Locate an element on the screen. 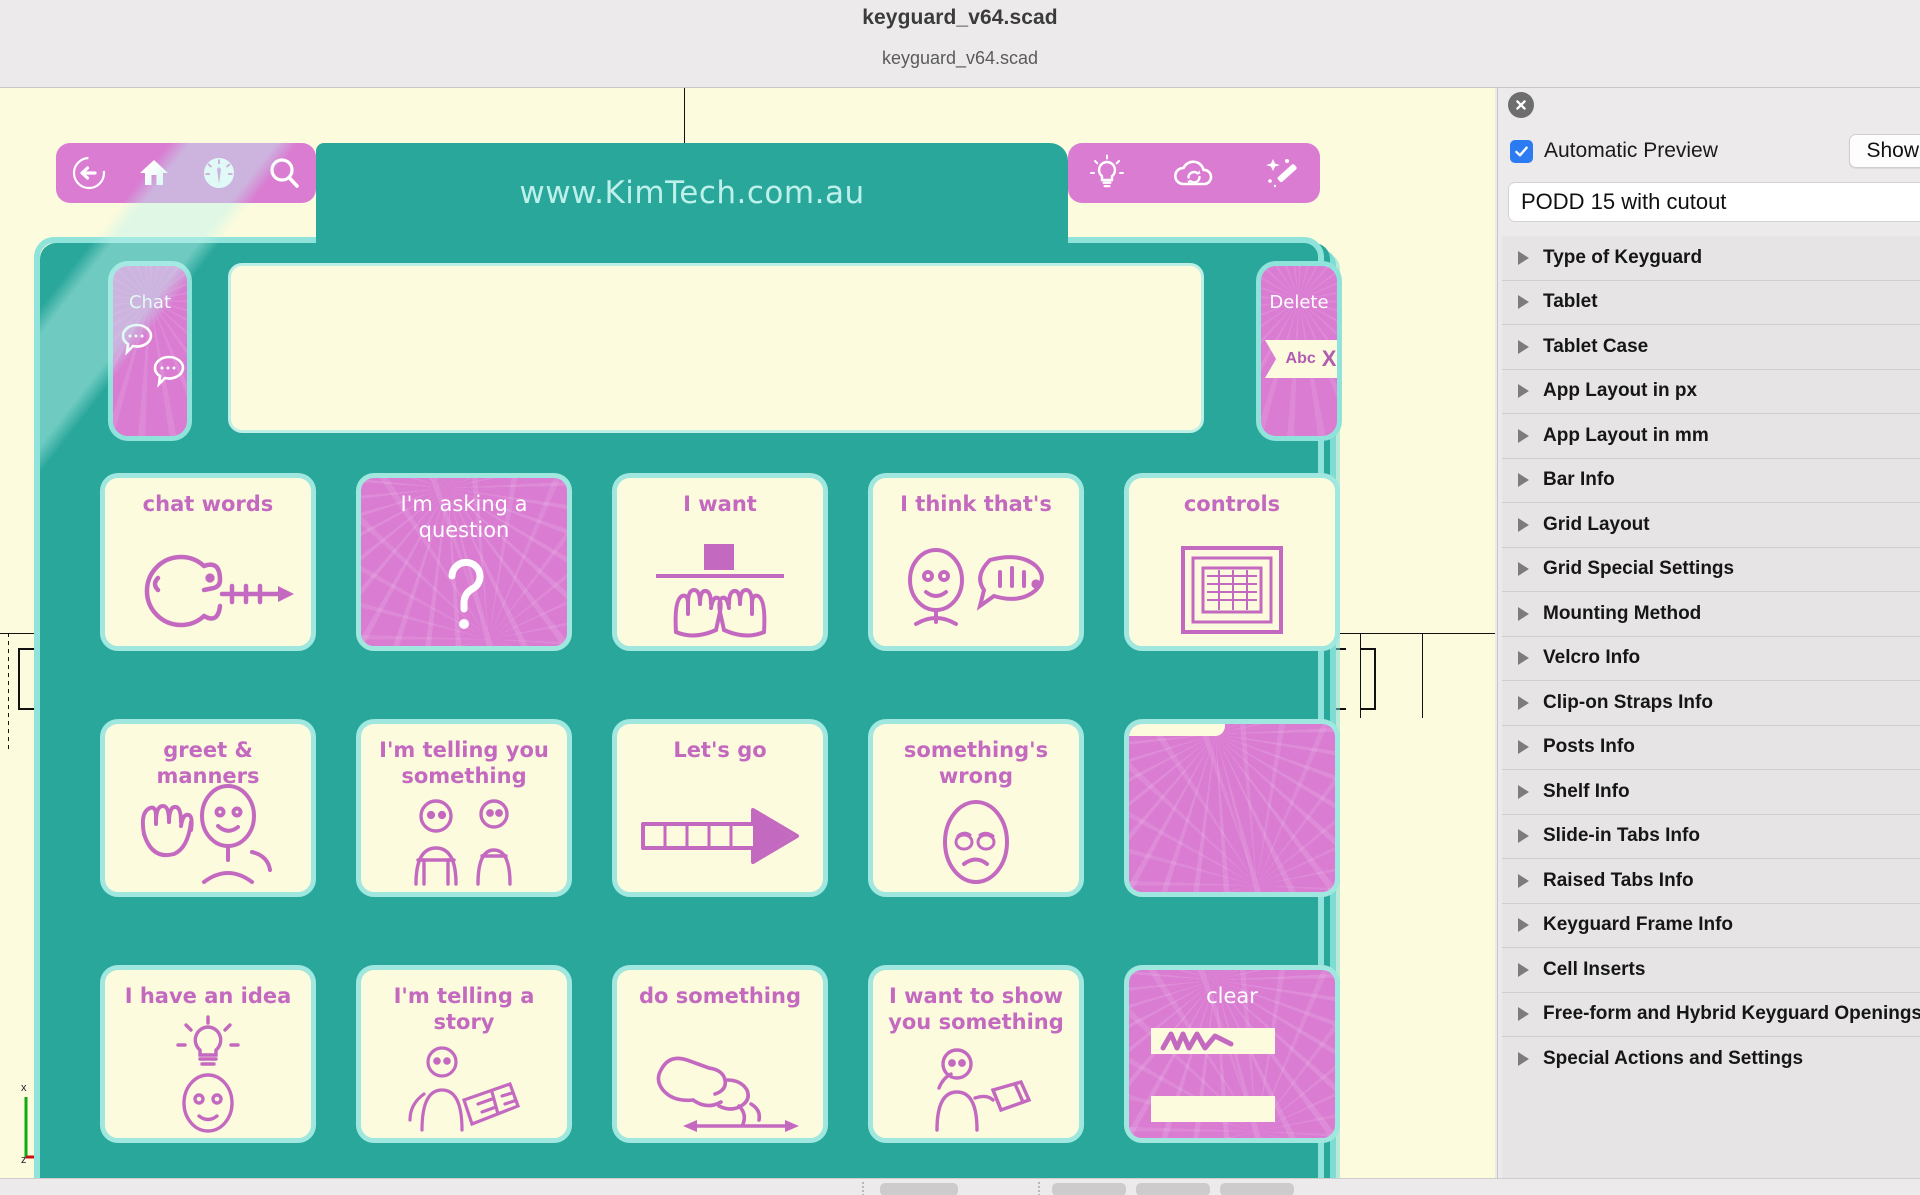 This screenshot has height=1195, width=1920. home-icon is located at coordinates (154, 173).